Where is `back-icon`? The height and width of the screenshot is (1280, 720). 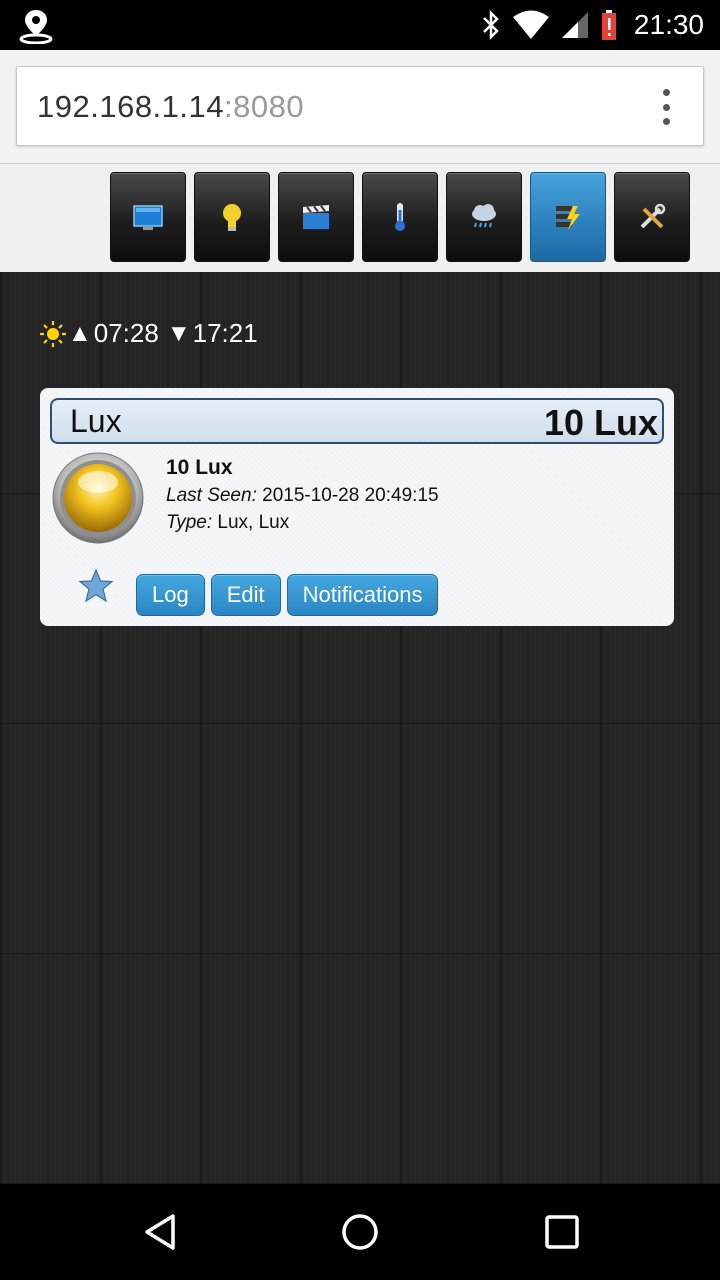 back-icon is located at coordinates (160, 1232).